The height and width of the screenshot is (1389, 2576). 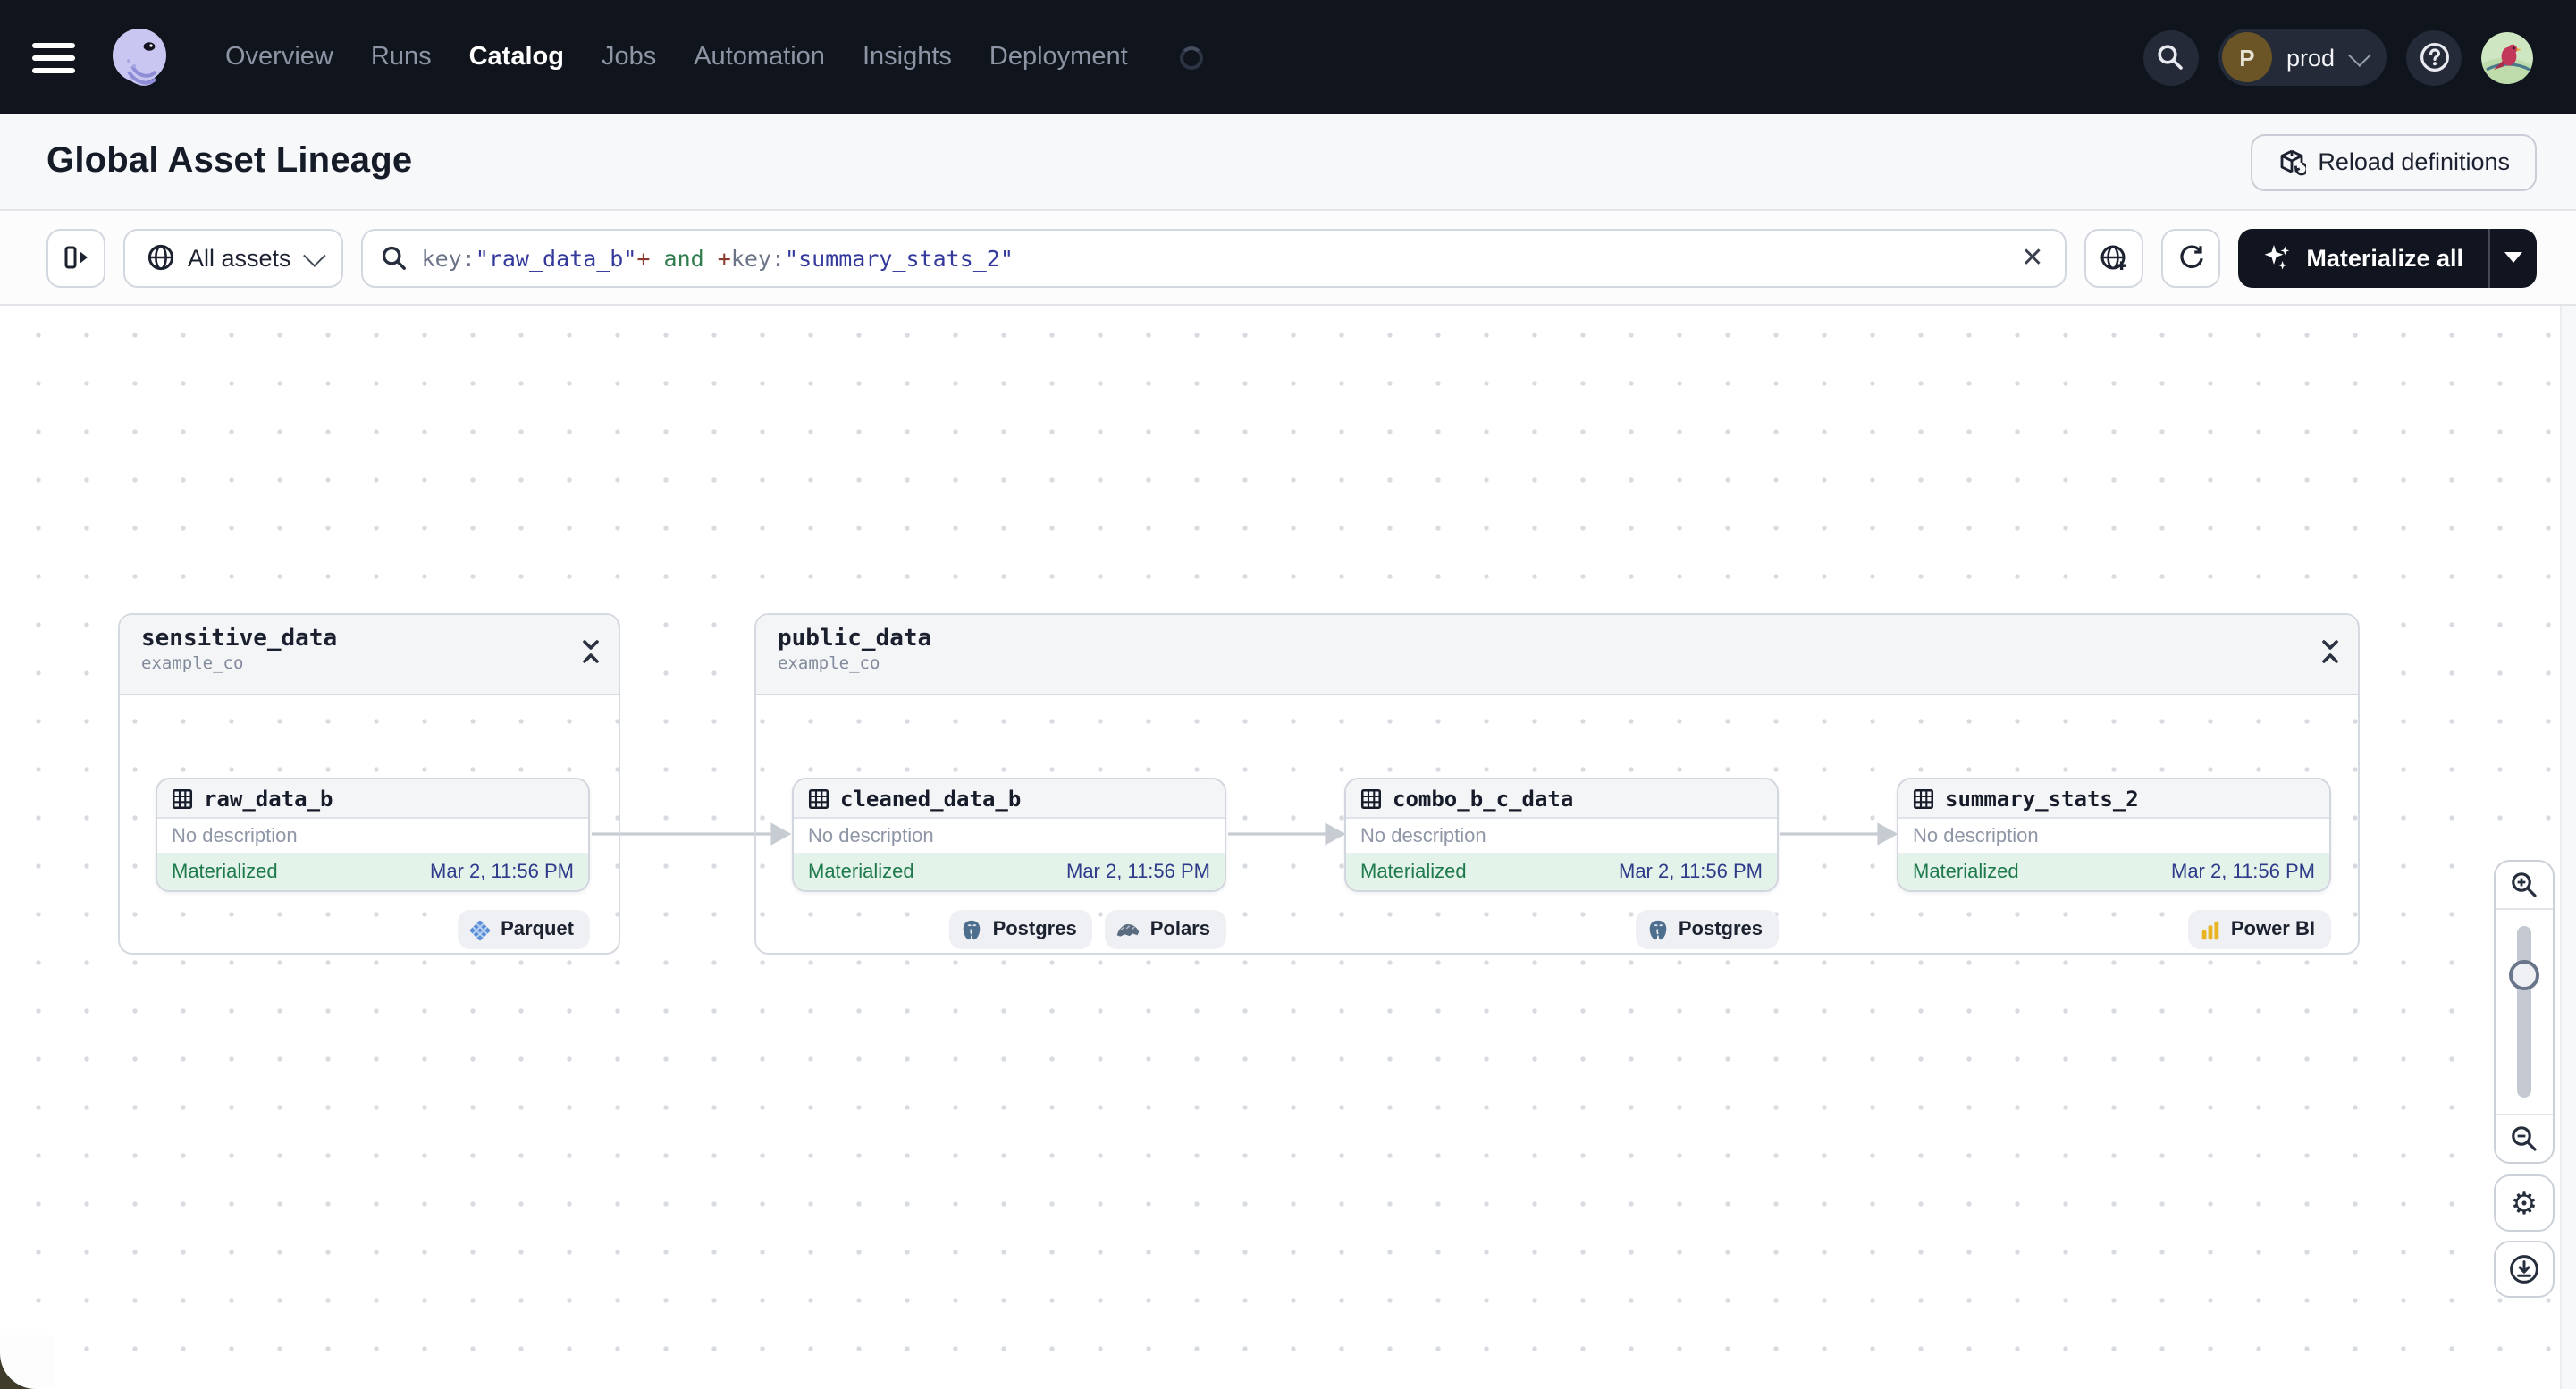 I want to click on caret-down-icon, so click(x=2513, y=257).